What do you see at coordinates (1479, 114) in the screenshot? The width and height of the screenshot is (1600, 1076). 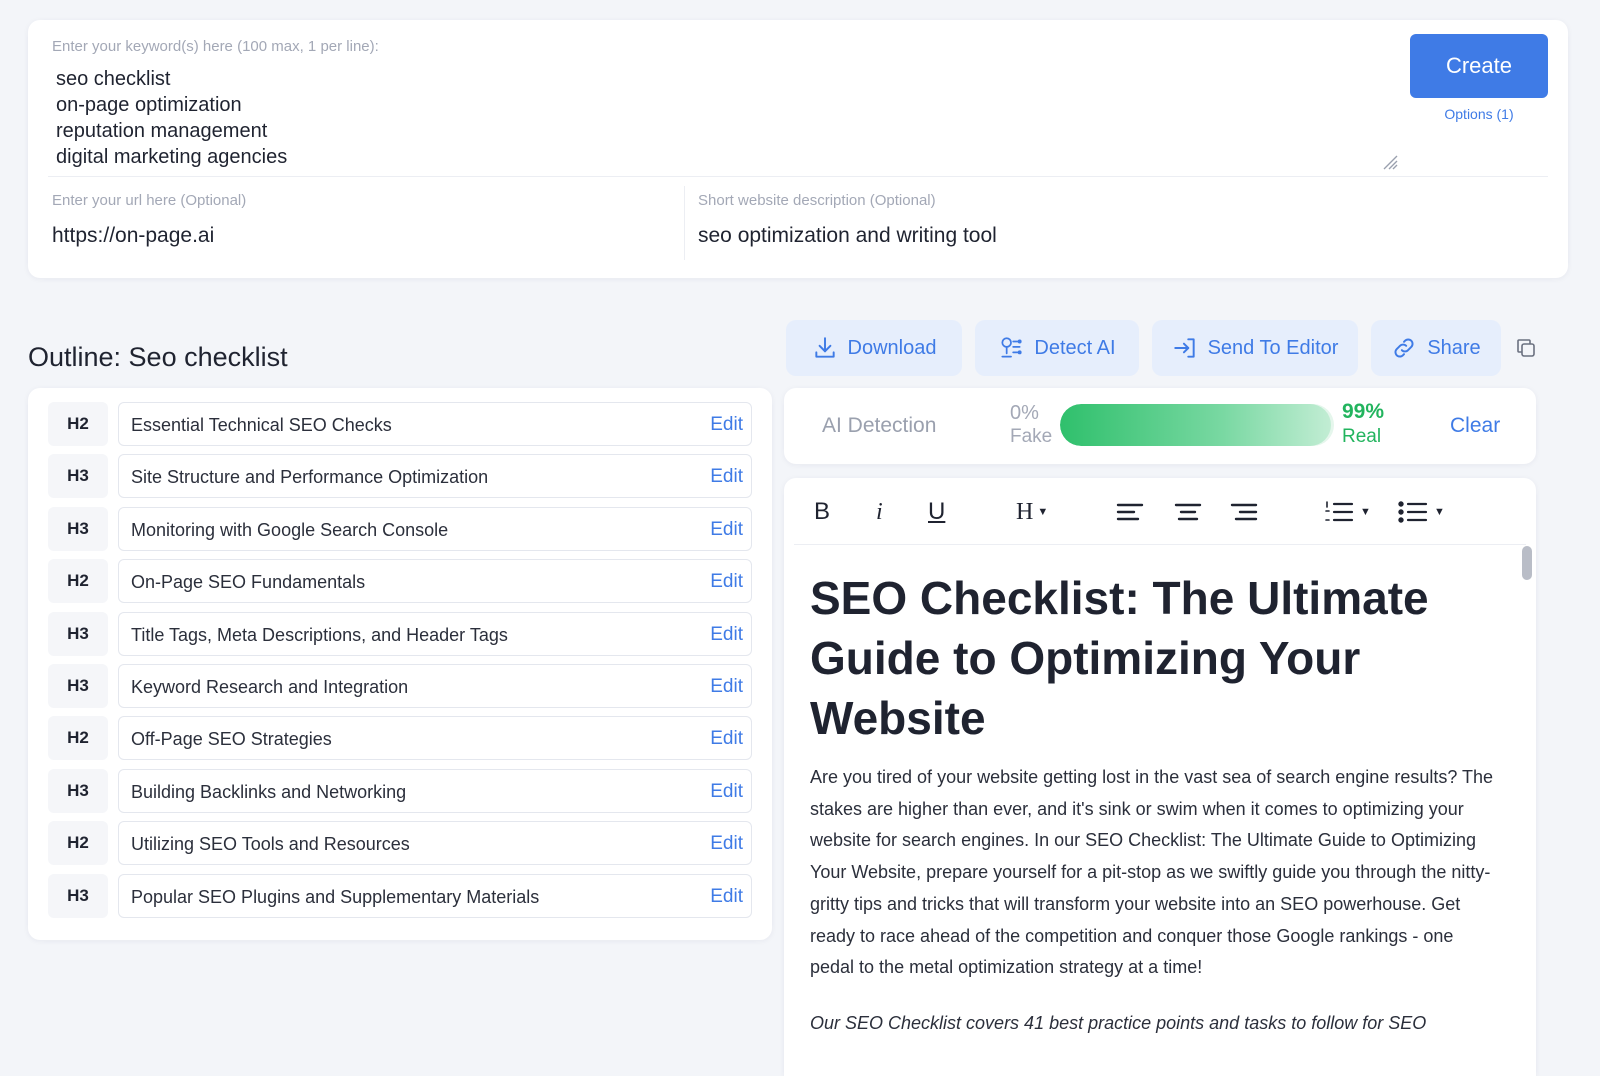 I see `options-link: Options (1)` at bounding box center [1479, 114].